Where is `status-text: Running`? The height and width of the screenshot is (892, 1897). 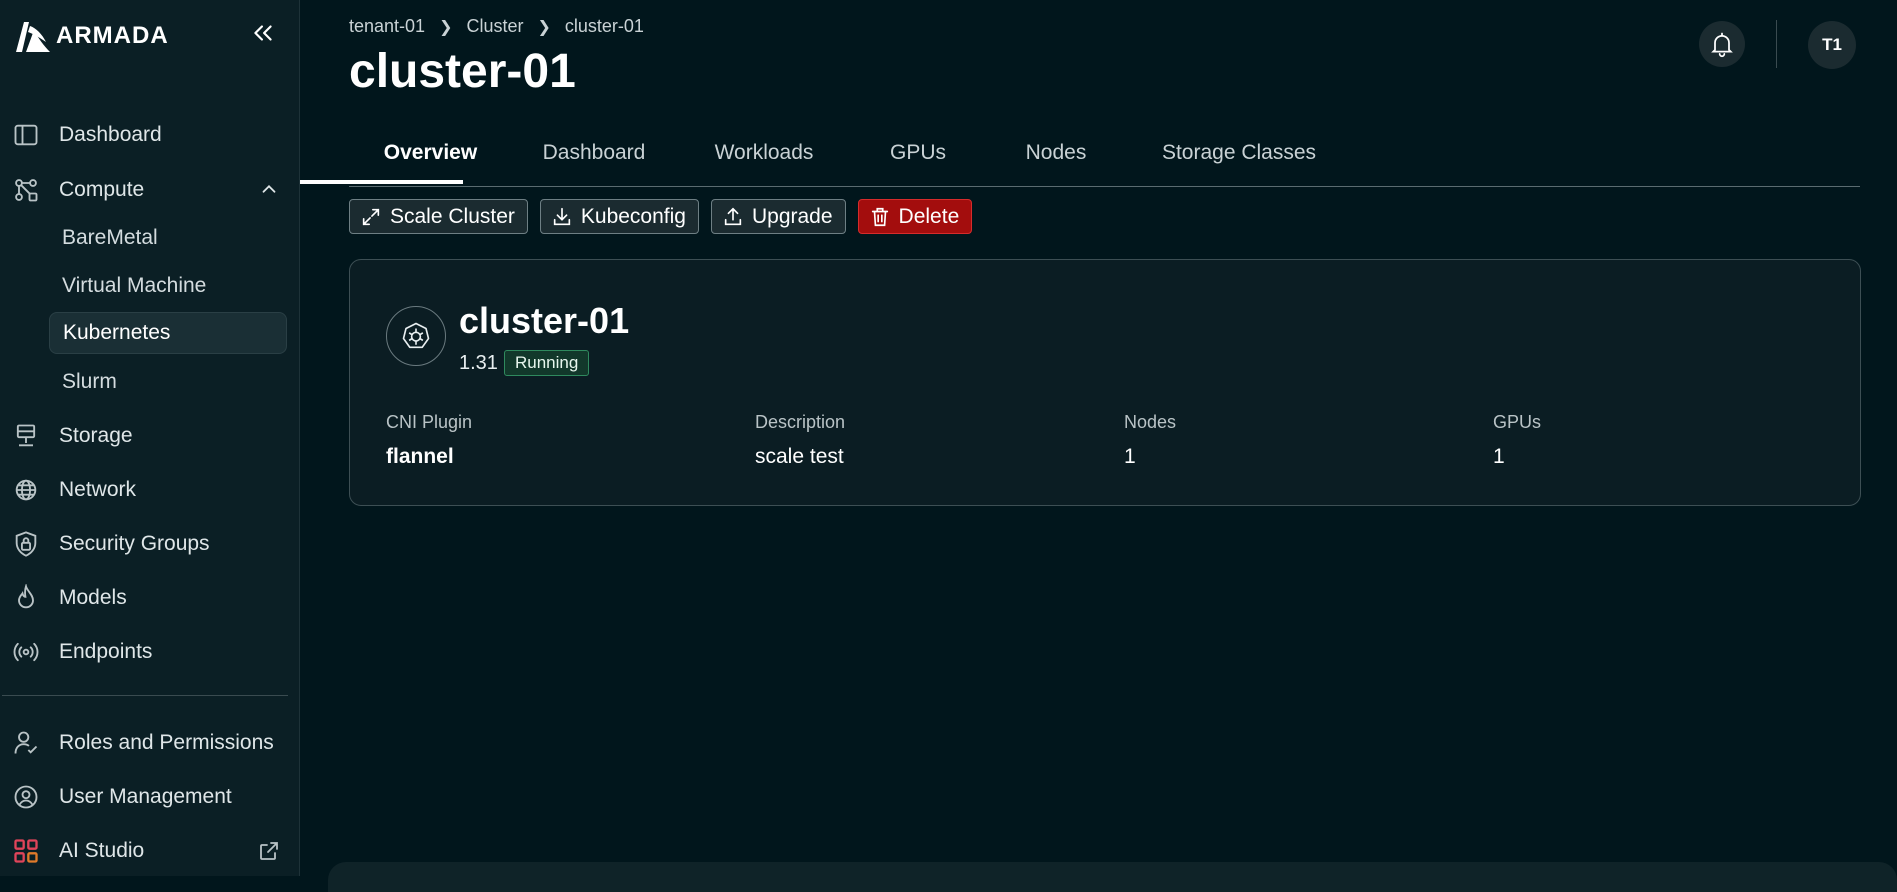 status-text: Running is located at coordinates (547, 362).